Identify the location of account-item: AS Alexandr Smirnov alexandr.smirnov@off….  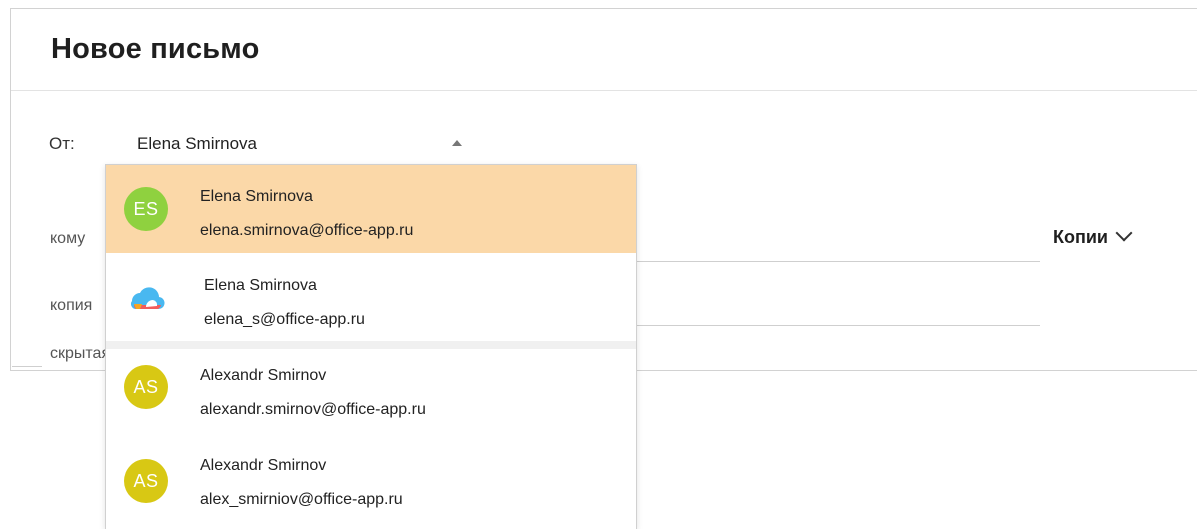
(371, 393).